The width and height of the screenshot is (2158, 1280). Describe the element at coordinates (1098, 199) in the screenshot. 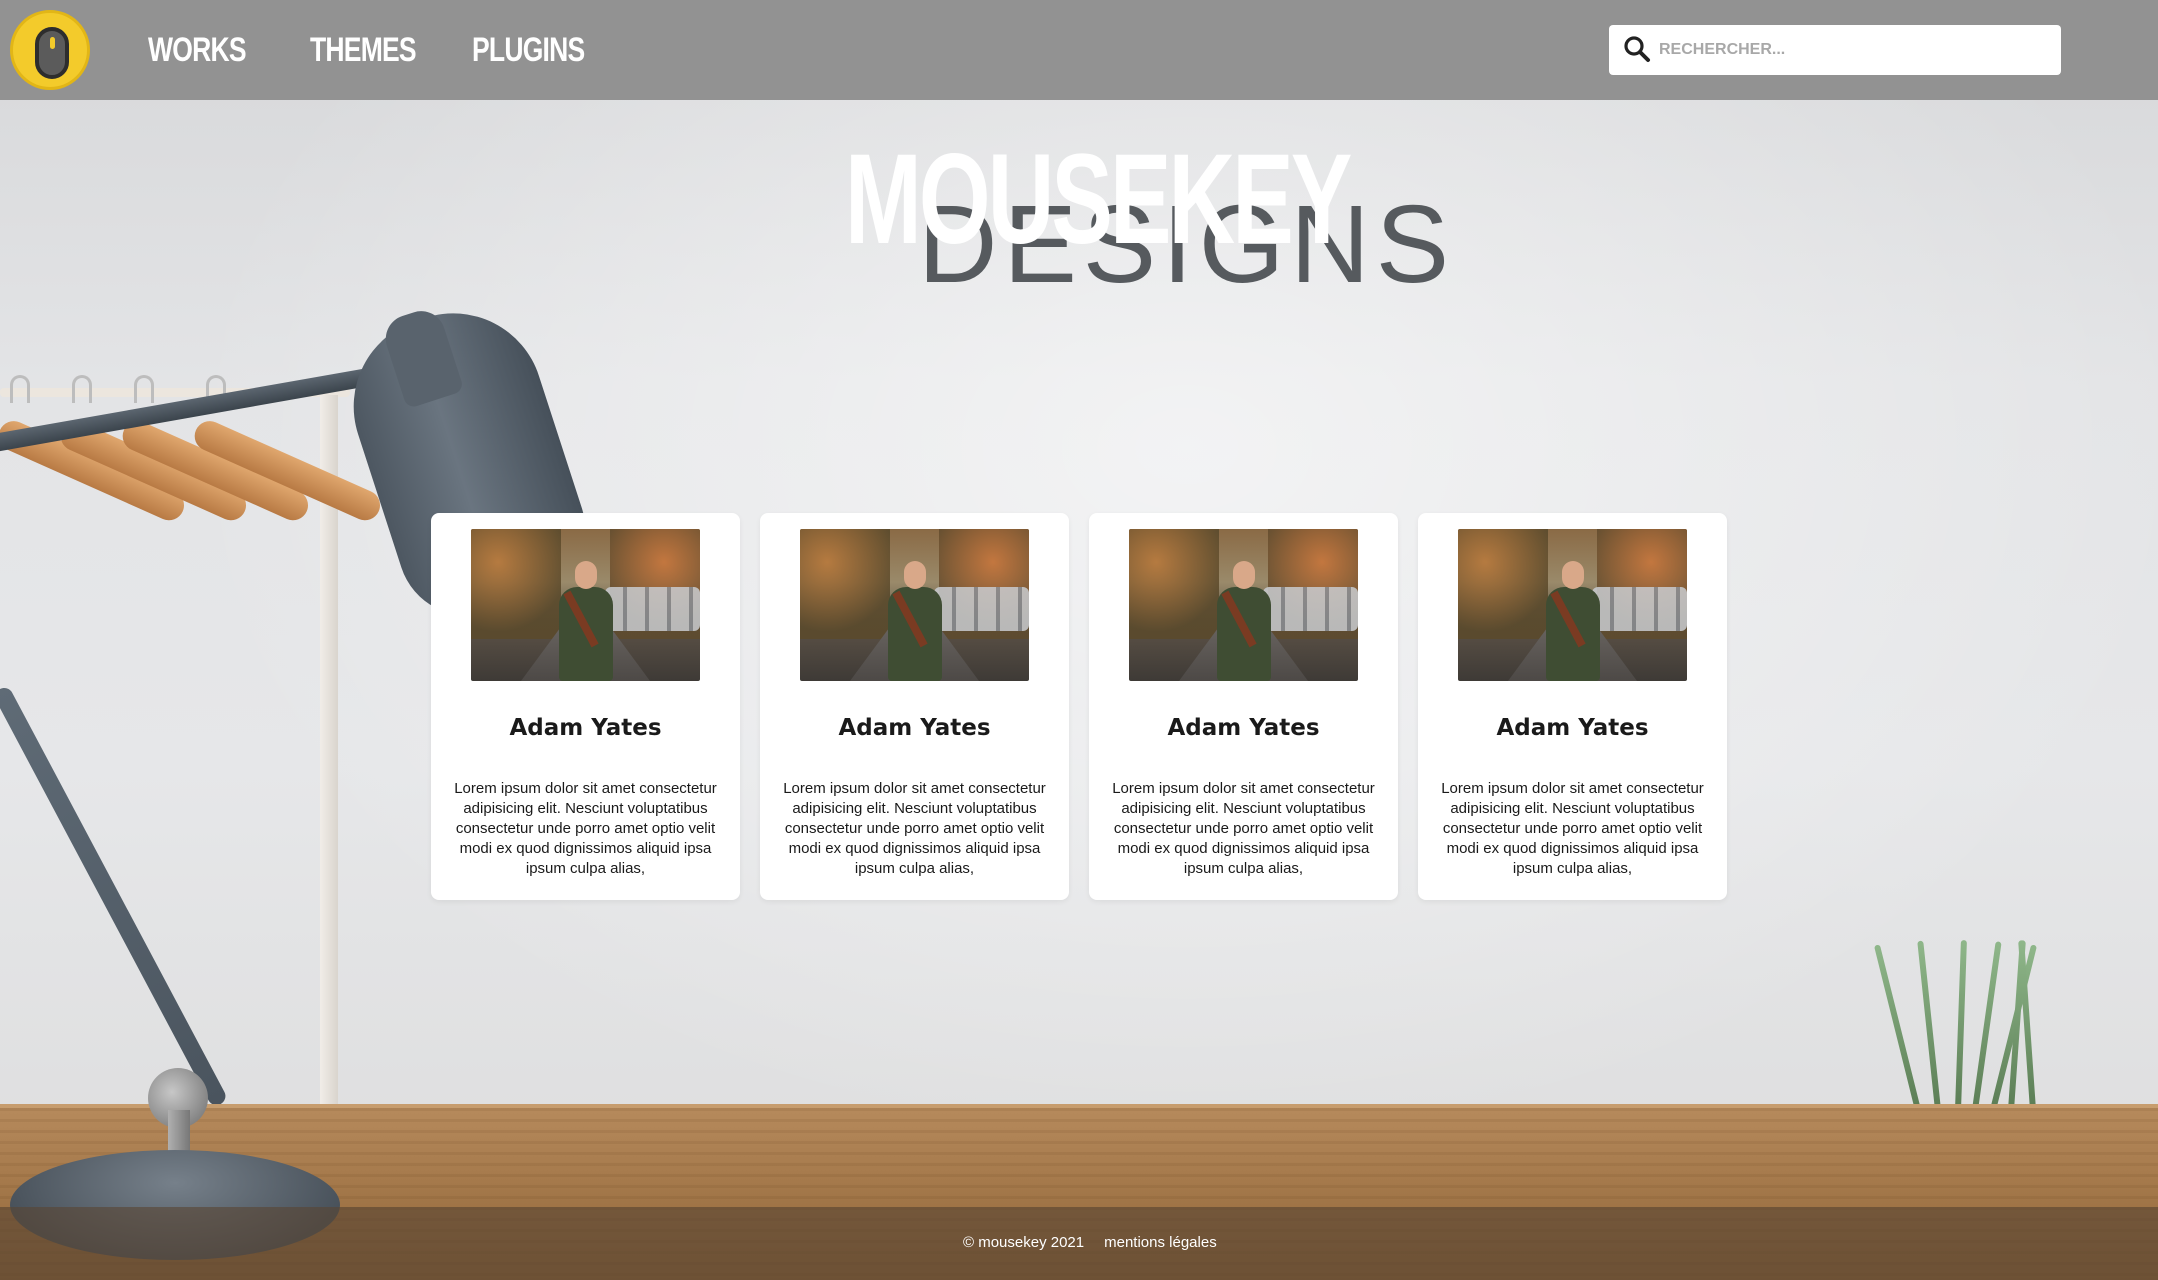

I see `hero-title: MOUSEKEY` at that location.